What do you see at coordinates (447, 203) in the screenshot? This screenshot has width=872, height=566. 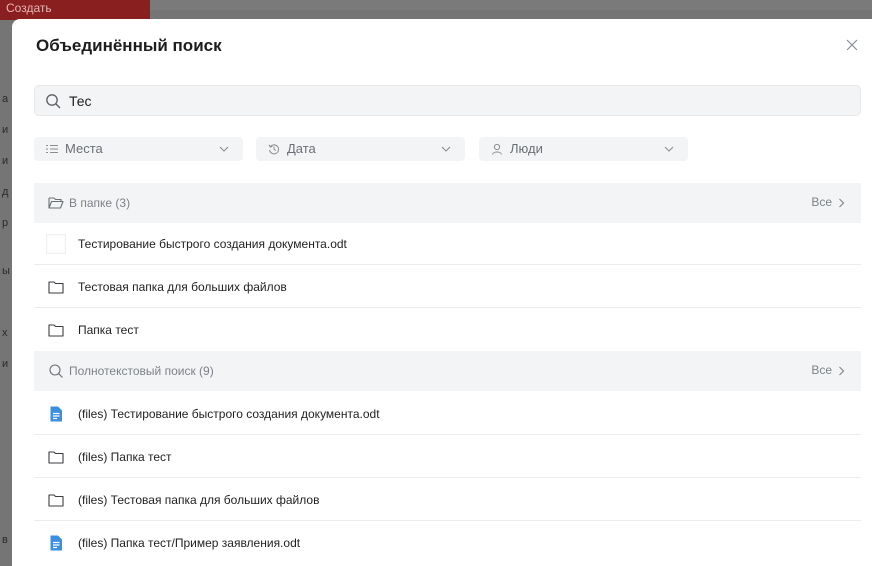 I see `section-in-folder-header: В папке (3) Все` at bounding box center [447, 203].